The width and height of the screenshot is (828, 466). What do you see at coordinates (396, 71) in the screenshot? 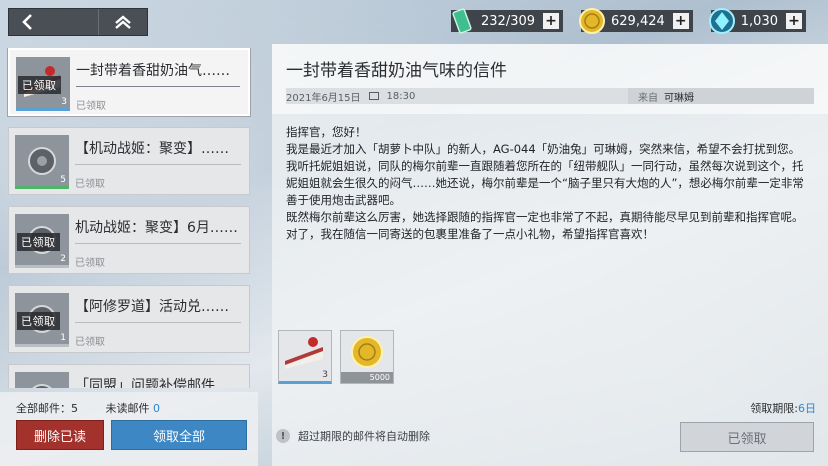
I see `mail-detail-title: 一封带着香甜奶油气味的信件` at bounding box center [396, 71].